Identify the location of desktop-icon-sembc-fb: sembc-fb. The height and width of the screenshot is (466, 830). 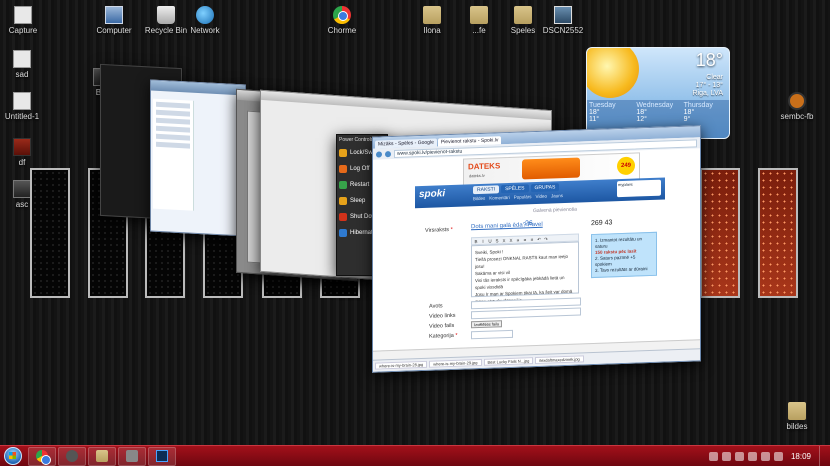
(797, 106).